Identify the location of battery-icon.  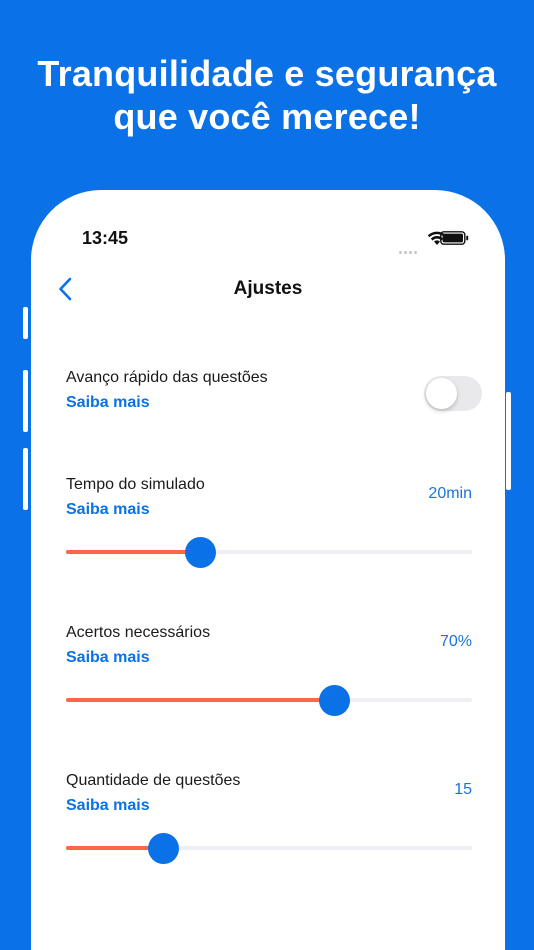
(454, 238).